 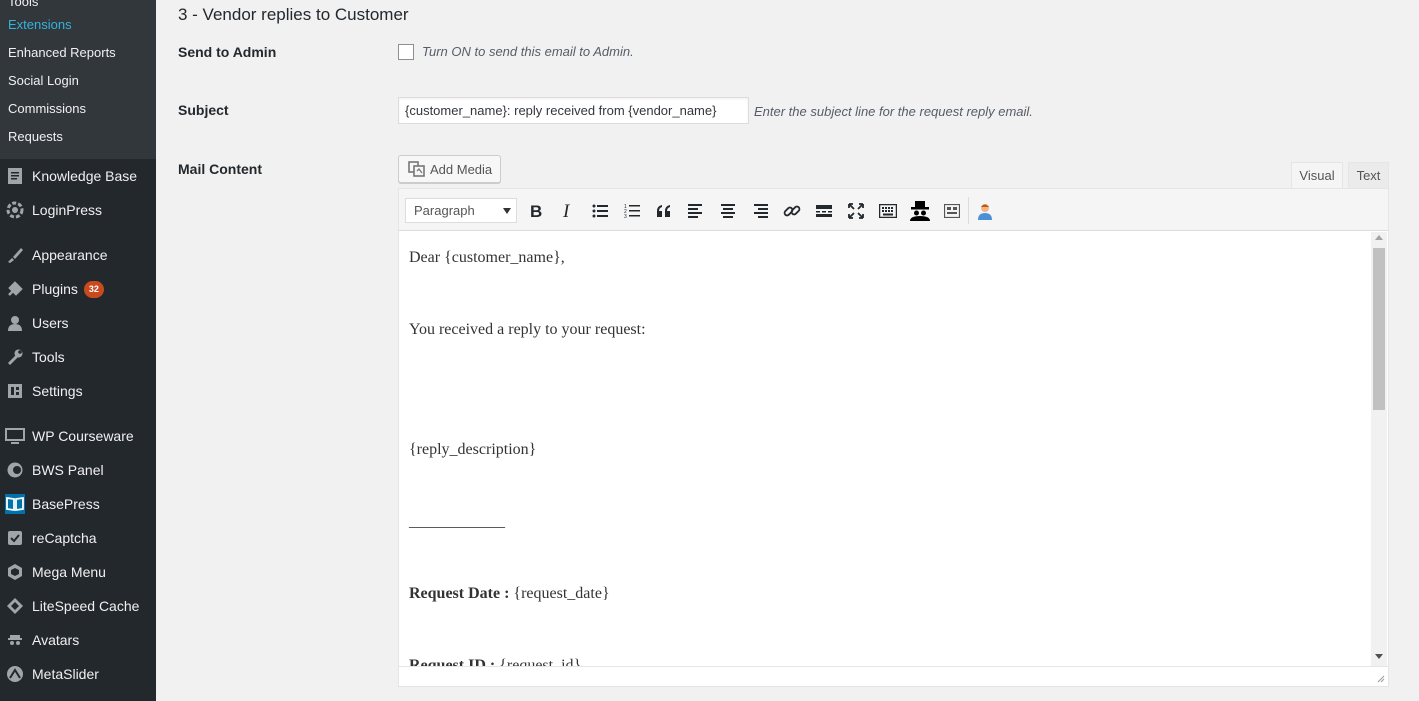 I want to click on metaslider-icon, so click(x=15, y=674).